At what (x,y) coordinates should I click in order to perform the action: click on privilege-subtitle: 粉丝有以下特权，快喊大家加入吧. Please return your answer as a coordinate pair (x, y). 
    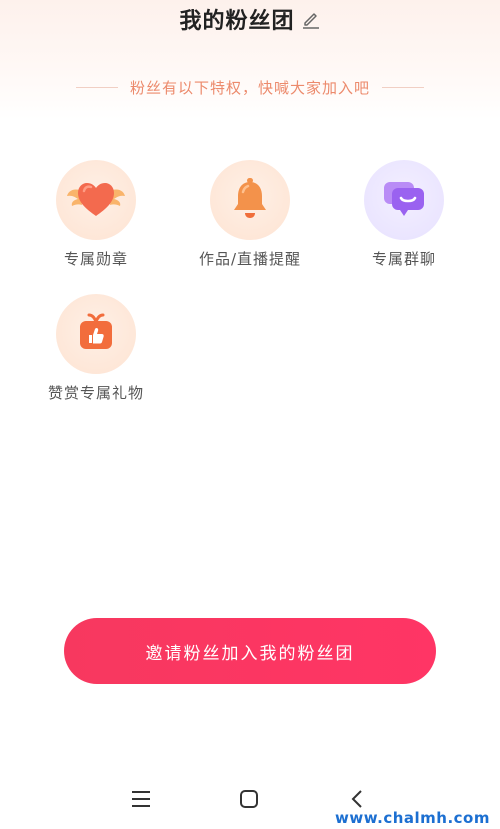
    Looking at the image, I should click on (249, 87).